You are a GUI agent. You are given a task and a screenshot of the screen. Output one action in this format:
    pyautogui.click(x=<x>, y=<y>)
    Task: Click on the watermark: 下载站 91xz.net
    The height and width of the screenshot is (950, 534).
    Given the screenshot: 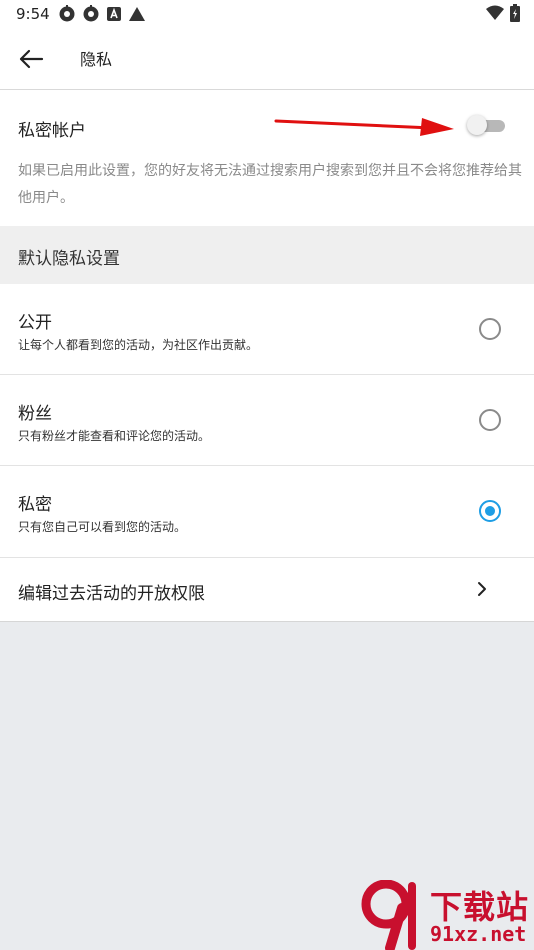 What is the action you would take?
    pyautogui.click(x=447, y=915)
    